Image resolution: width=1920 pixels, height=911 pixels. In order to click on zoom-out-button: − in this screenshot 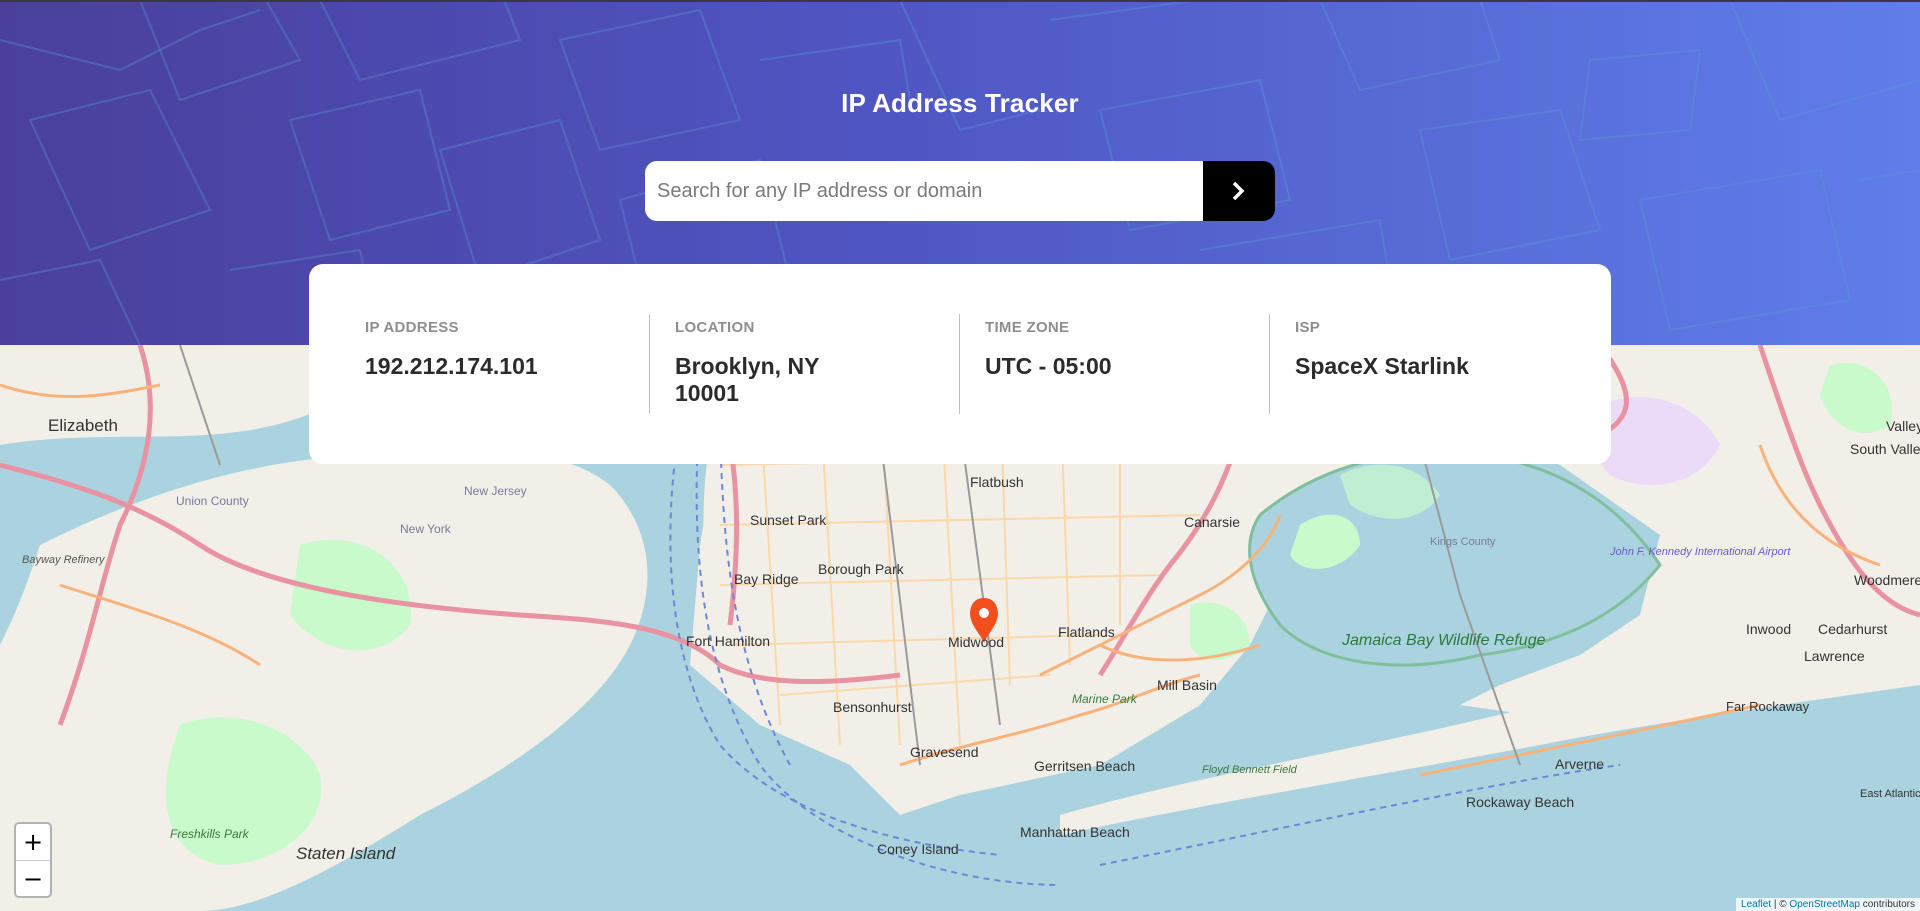, I will do `click(33, 878)`.